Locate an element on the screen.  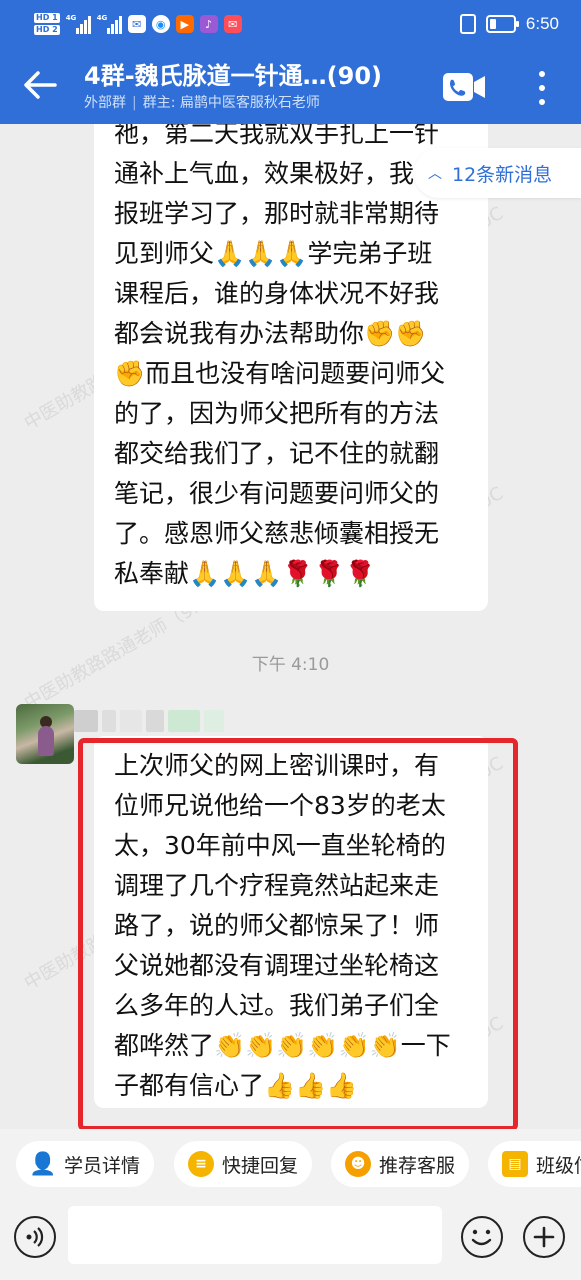
group-owner: 群主: 扁鹊中医客服秋石老师 is located at coordinates (231, 103).